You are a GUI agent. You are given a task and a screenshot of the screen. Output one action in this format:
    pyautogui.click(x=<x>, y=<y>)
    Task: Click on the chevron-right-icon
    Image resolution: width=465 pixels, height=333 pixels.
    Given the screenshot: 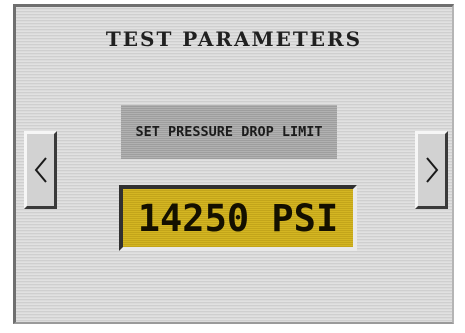 What is the action you would take?
    pyautogui.click(x=432, y=170)
    